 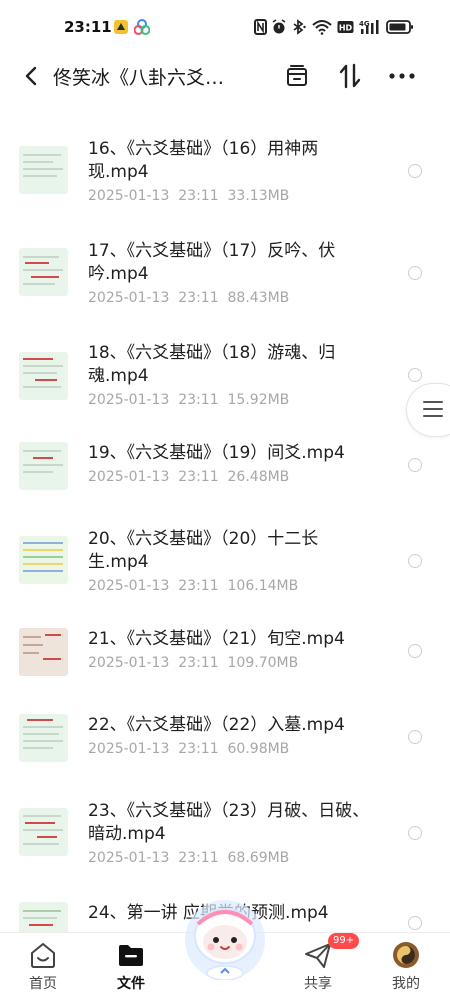 I want to click on file-meta: 2025-01-13 23:11 88.43MB, so click(x=188, y=298).